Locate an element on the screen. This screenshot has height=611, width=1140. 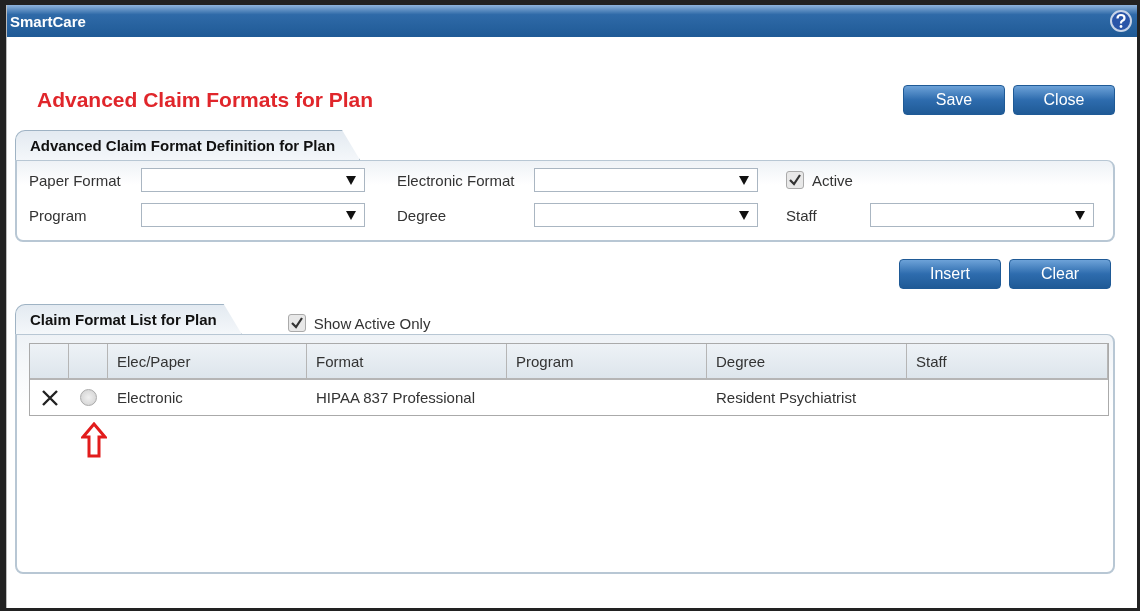
field-label: Degree is located at coordinates (422, 215).